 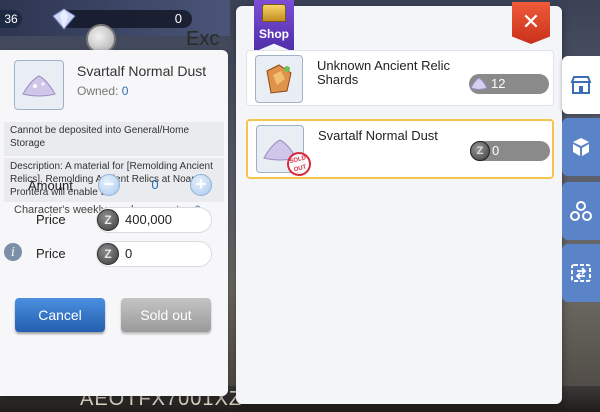 I want to click on shop-item-name: Svartalf Normal Dust, so click(x=378, y=135).